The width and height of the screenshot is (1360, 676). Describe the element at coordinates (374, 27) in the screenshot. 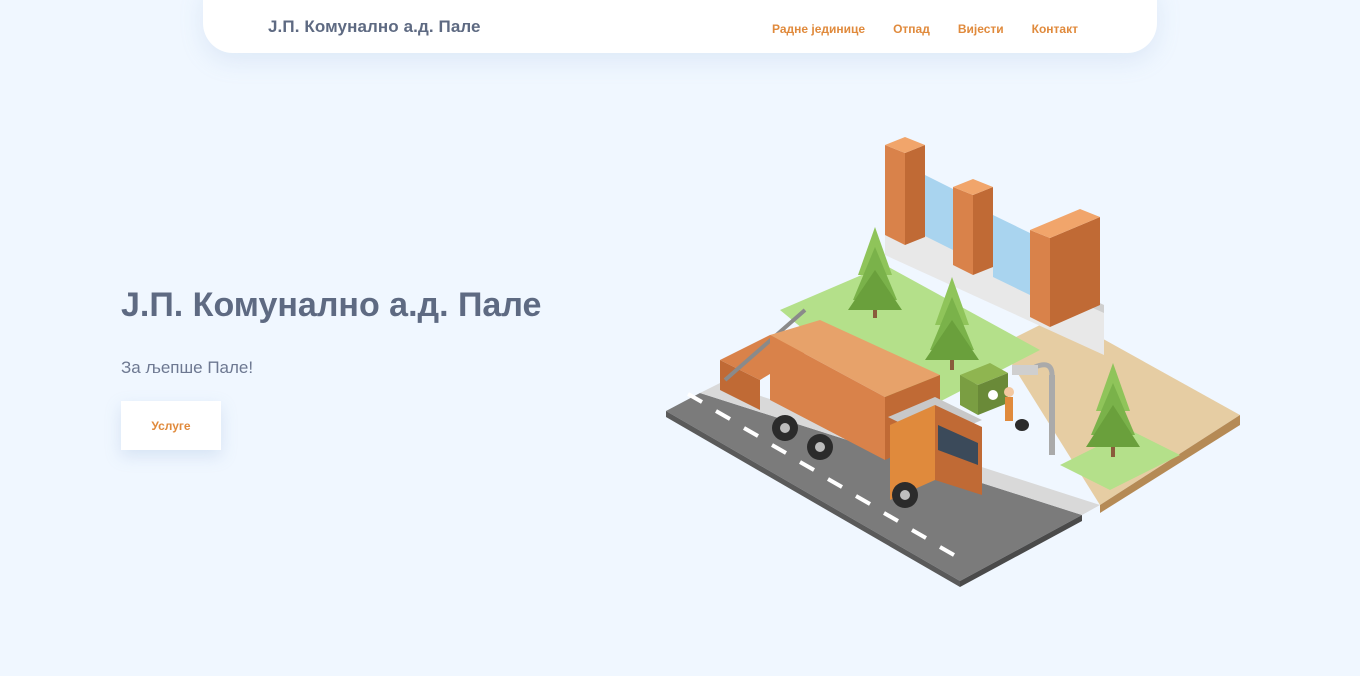

I see `brand-link: Ј.П. Комунално а.д. Пале` at that location.